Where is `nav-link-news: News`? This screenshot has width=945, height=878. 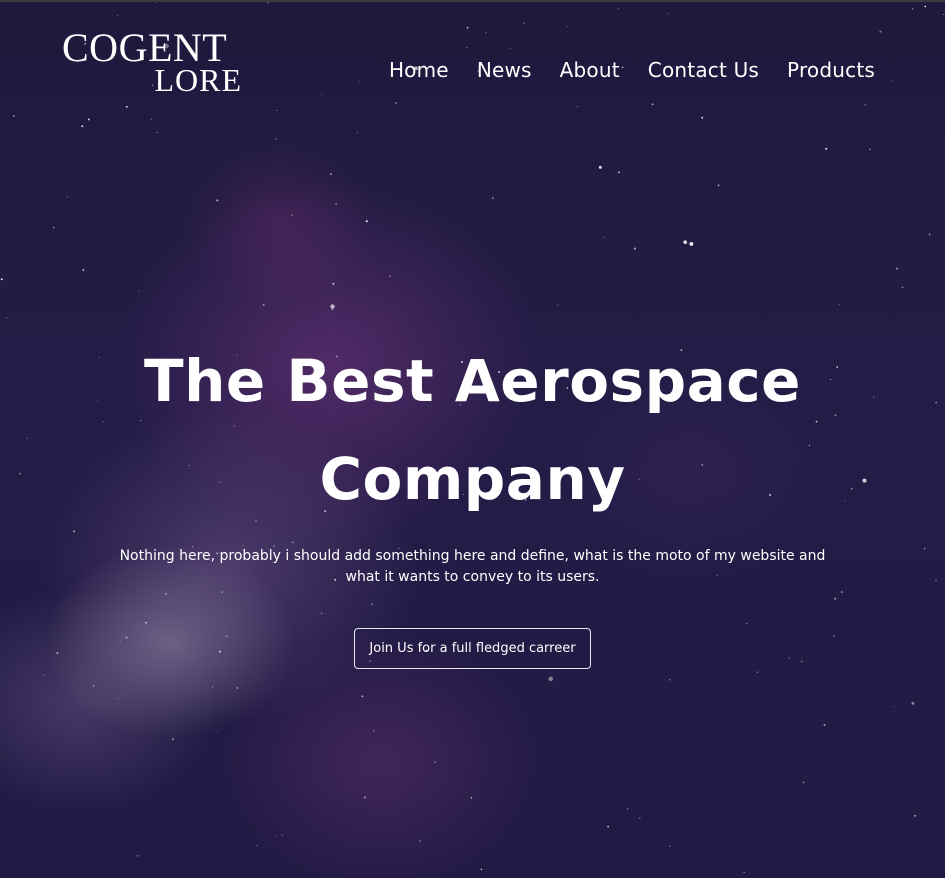 nav-link-news: News is located at coordinates (504, 70).